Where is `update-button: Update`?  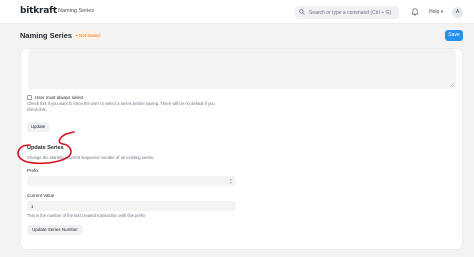 update-button: Update is located at coordinates (38, 127).